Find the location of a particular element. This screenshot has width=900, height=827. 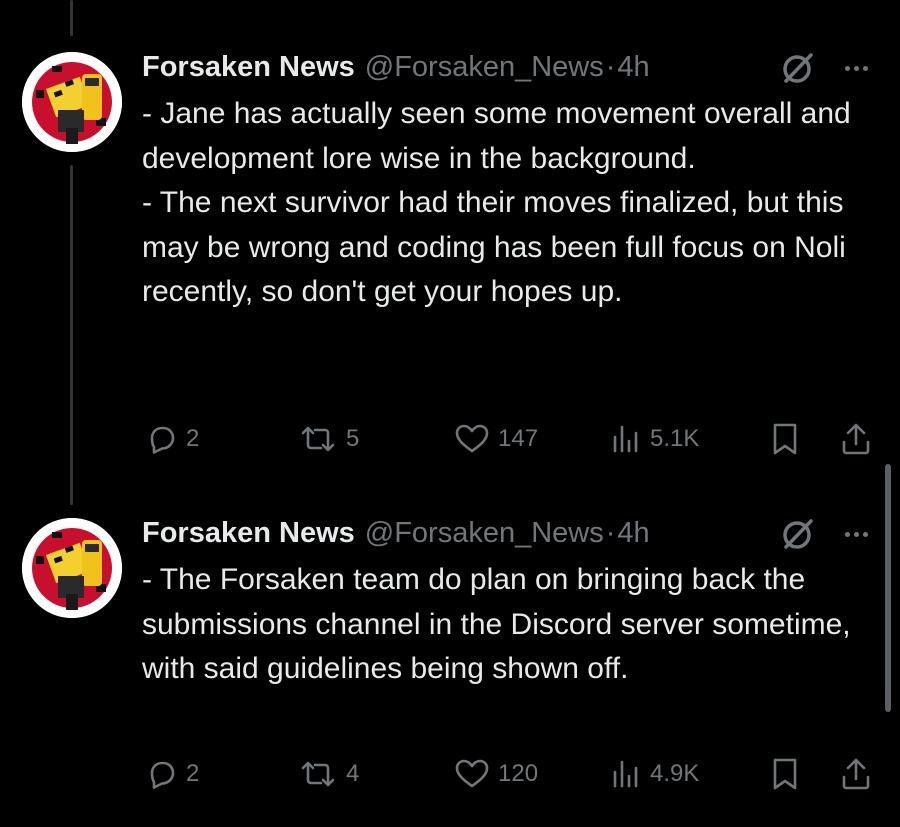

reply-button: 2 is located at coordinates (172, 774).